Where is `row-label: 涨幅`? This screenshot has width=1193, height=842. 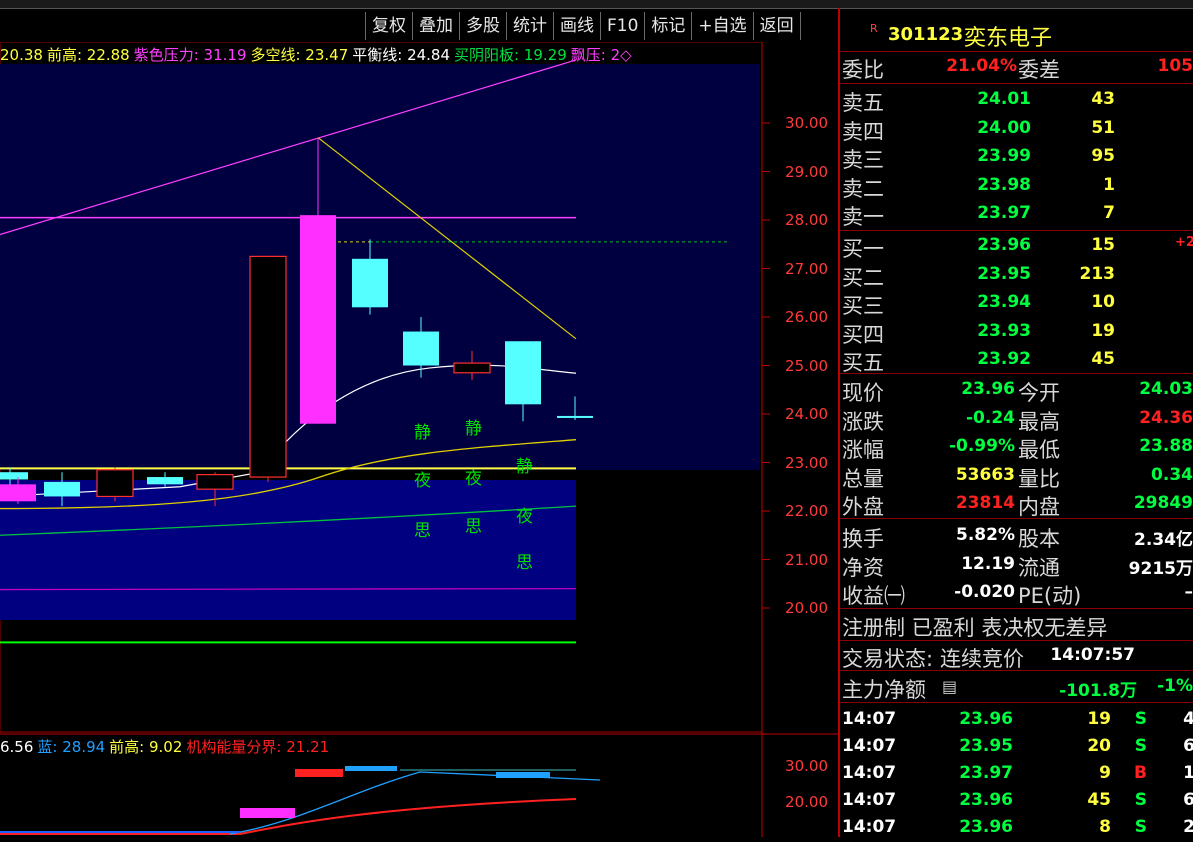 row-label: 涨幅 is located at coordinates (863, 449).